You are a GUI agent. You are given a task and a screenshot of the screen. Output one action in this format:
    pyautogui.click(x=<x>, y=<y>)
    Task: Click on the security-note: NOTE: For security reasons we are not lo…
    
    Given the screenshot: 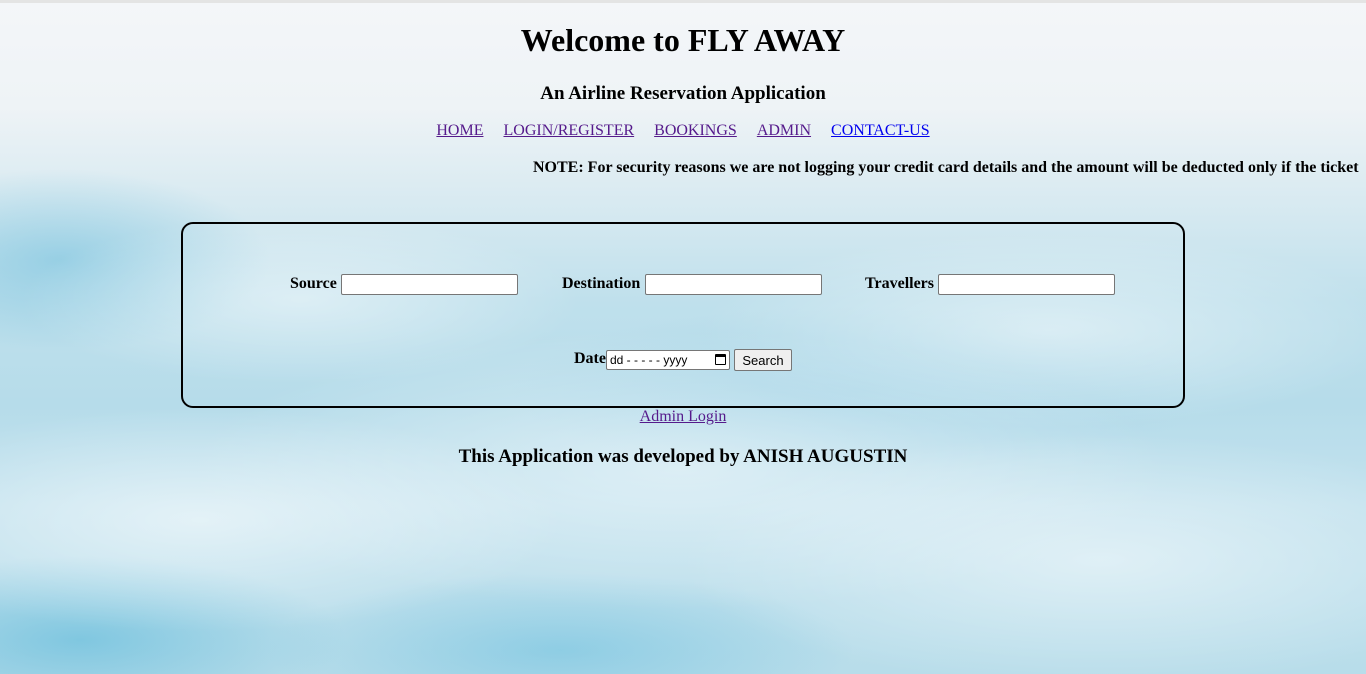 What is the action you would take?
    pyautogui.click(x=946, y=167)
    